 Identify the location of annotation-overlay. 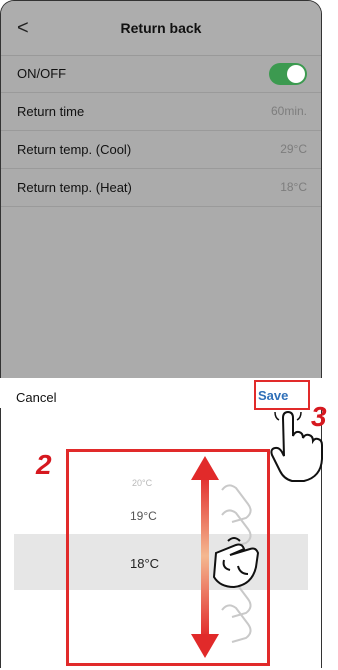
(257, 534).